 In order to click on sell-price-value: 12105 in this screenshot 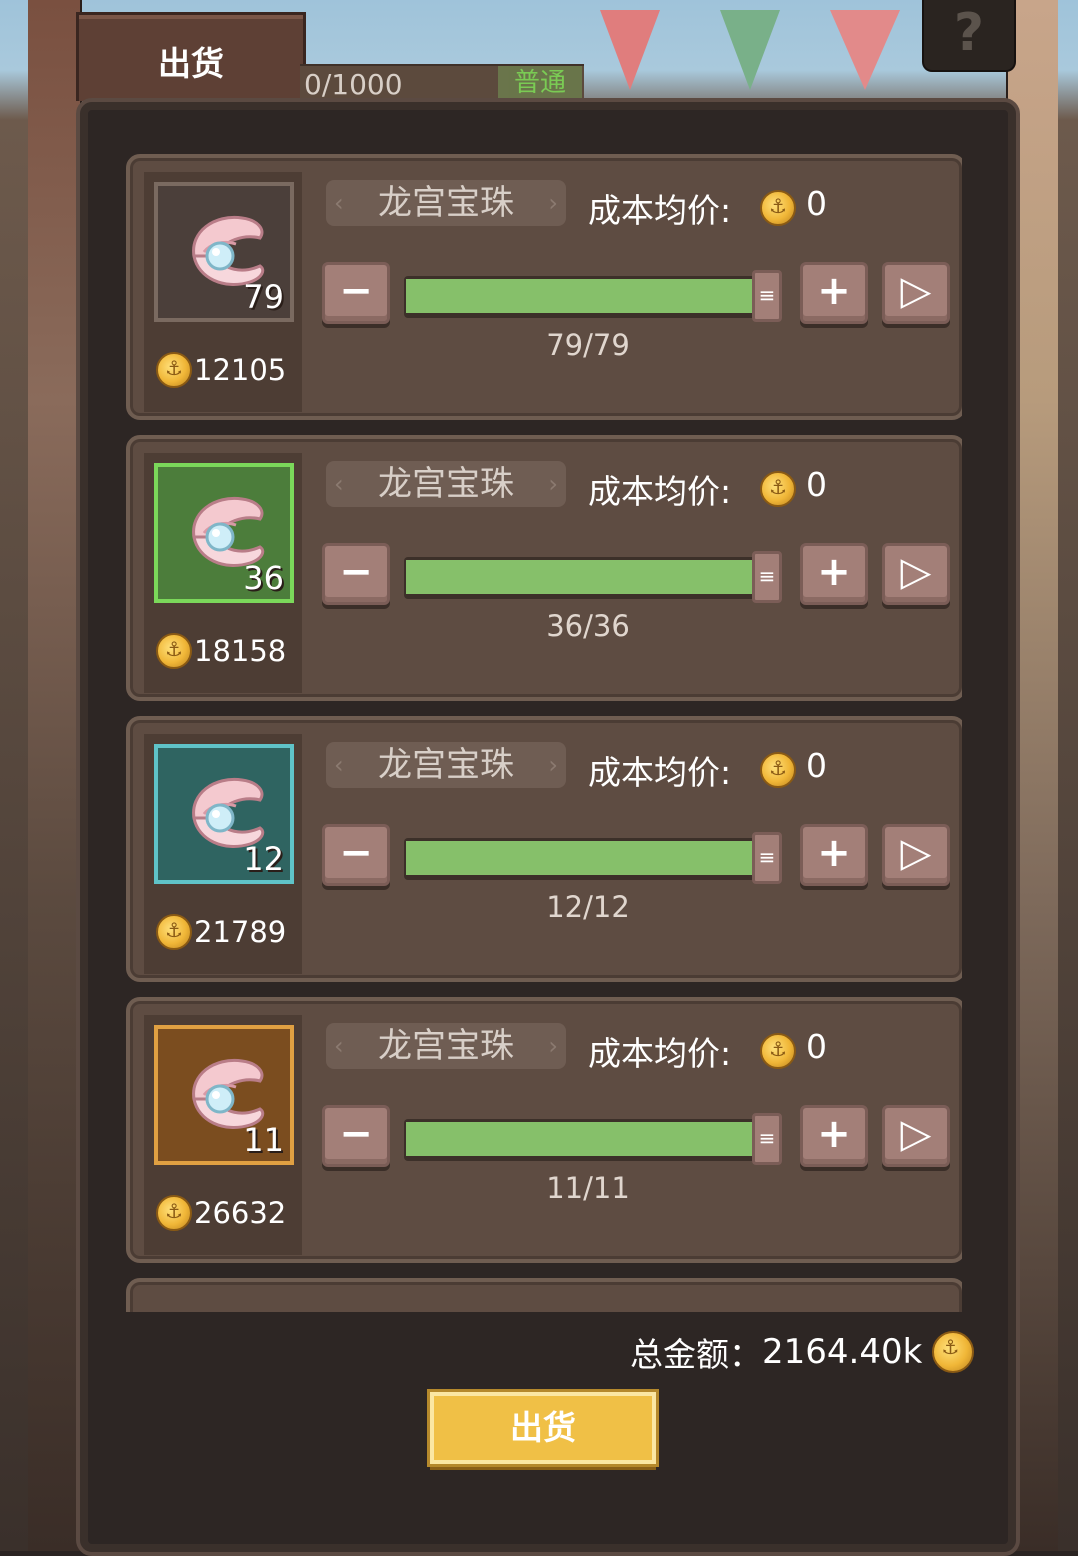, I will do `click(240, 370)`.